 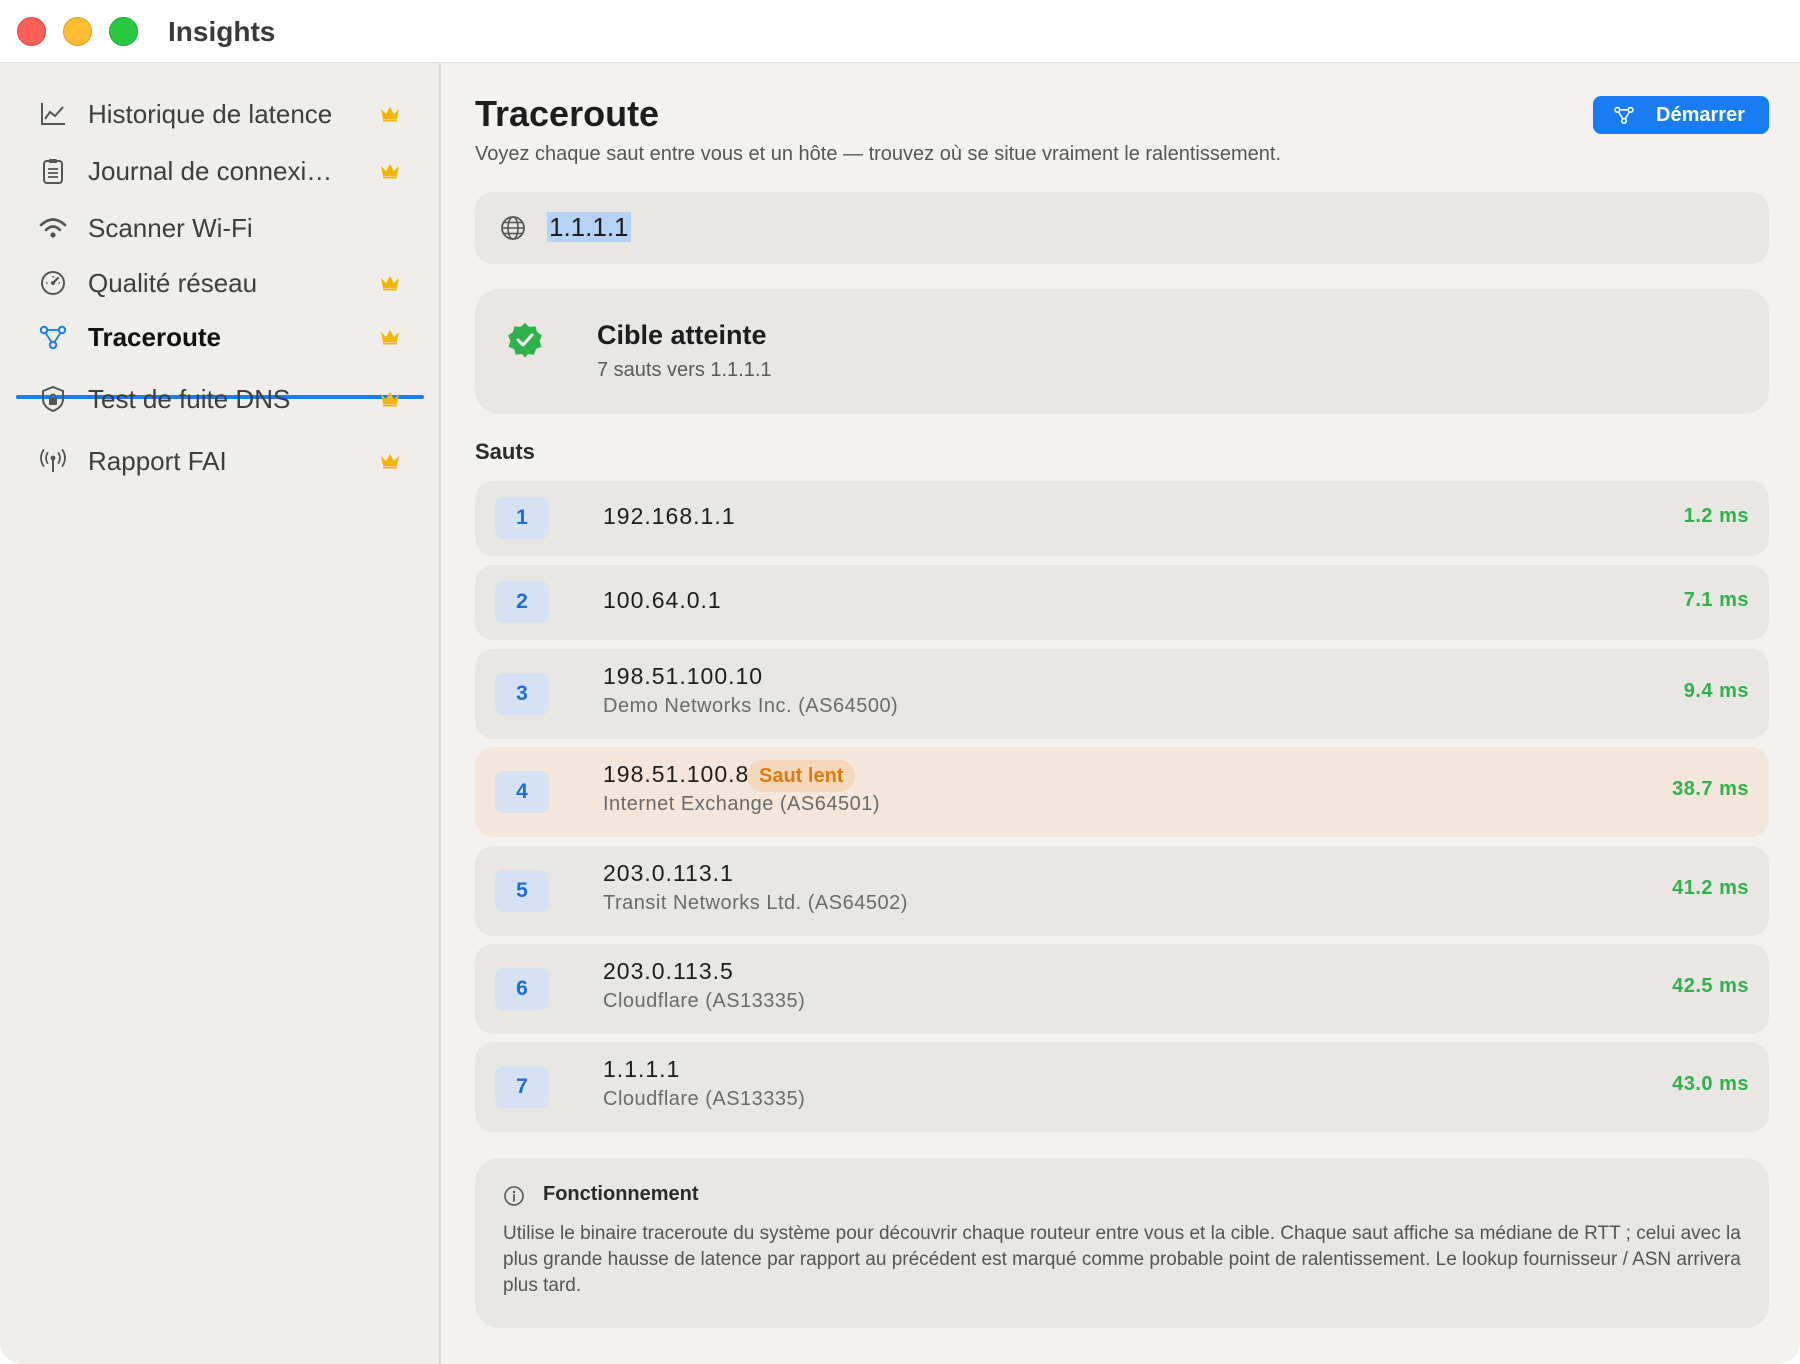 I want to click on sidebar-item-traceroute: Traceroute, so click(x=220, y=337).